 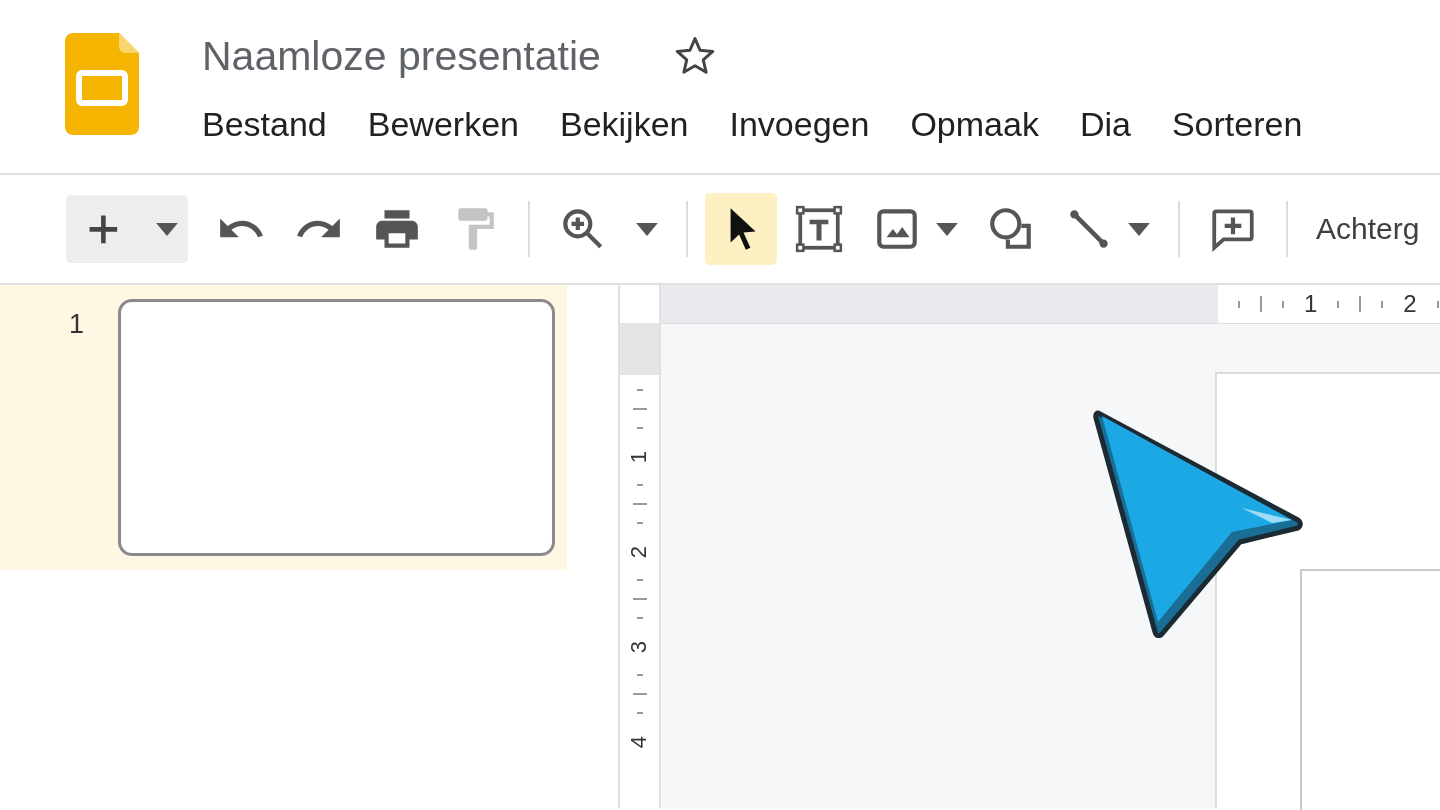 What do you see at coordinates (974, 124) in the screenshot?
I see `menu-item: Opmaak` at bounding box center [974, 124].